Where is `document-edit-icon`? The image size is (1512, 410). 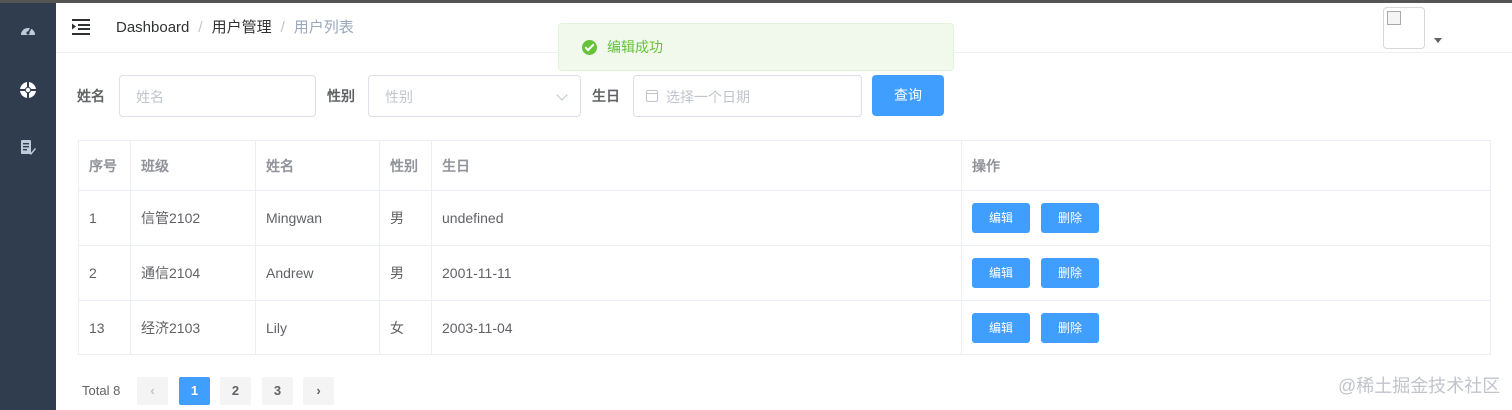
document-edit-icon is located at coordinates (28, 148).